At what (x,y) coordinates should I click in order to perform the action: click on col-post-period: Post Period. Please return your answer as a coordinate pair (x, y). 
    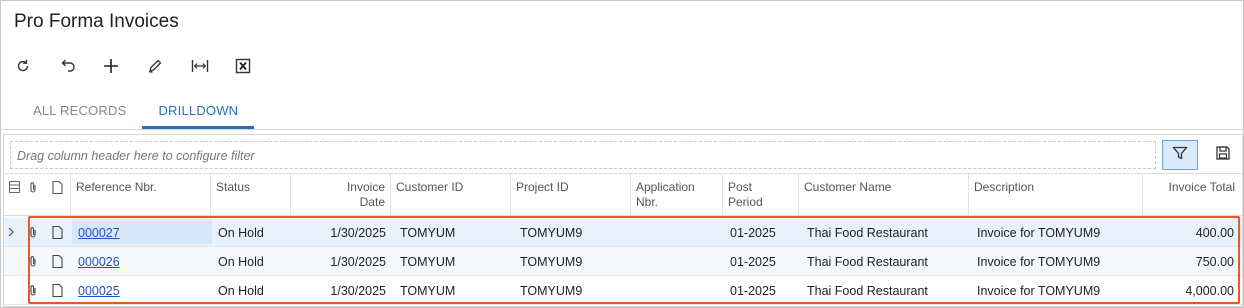
    Looking at the image, I should click on (760, 194).